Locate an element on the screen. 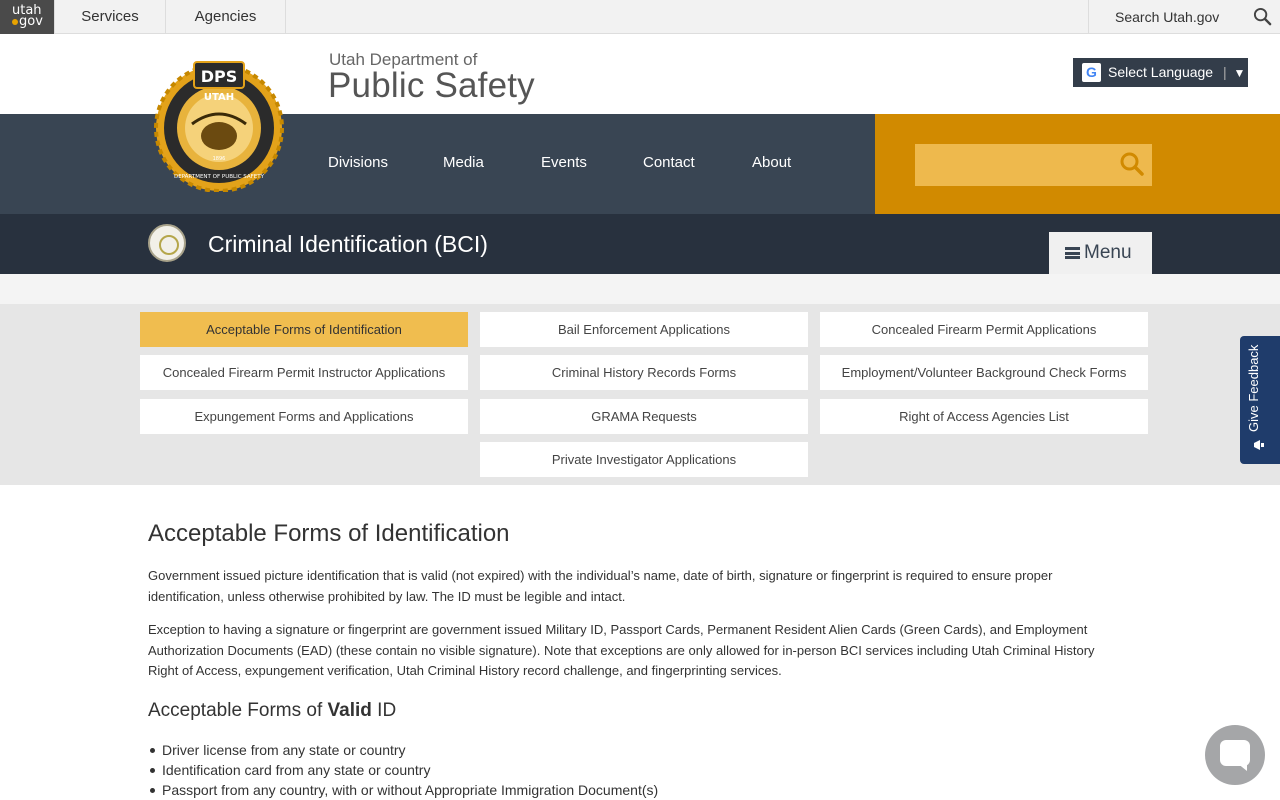 This screenshot has height=800, width=1280. give-feedback-tab: Give Feedback is located at coordinates (1260, 400).